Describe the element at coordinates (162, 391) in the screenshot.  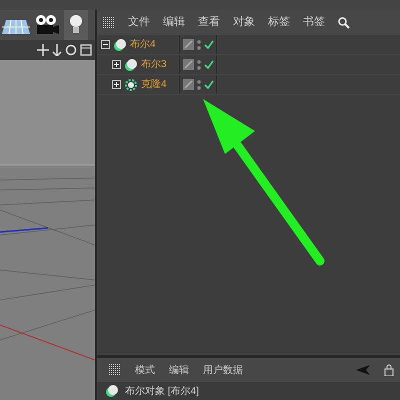
I see `attributes-title: 布尔对象 [布尔4]` at that location.